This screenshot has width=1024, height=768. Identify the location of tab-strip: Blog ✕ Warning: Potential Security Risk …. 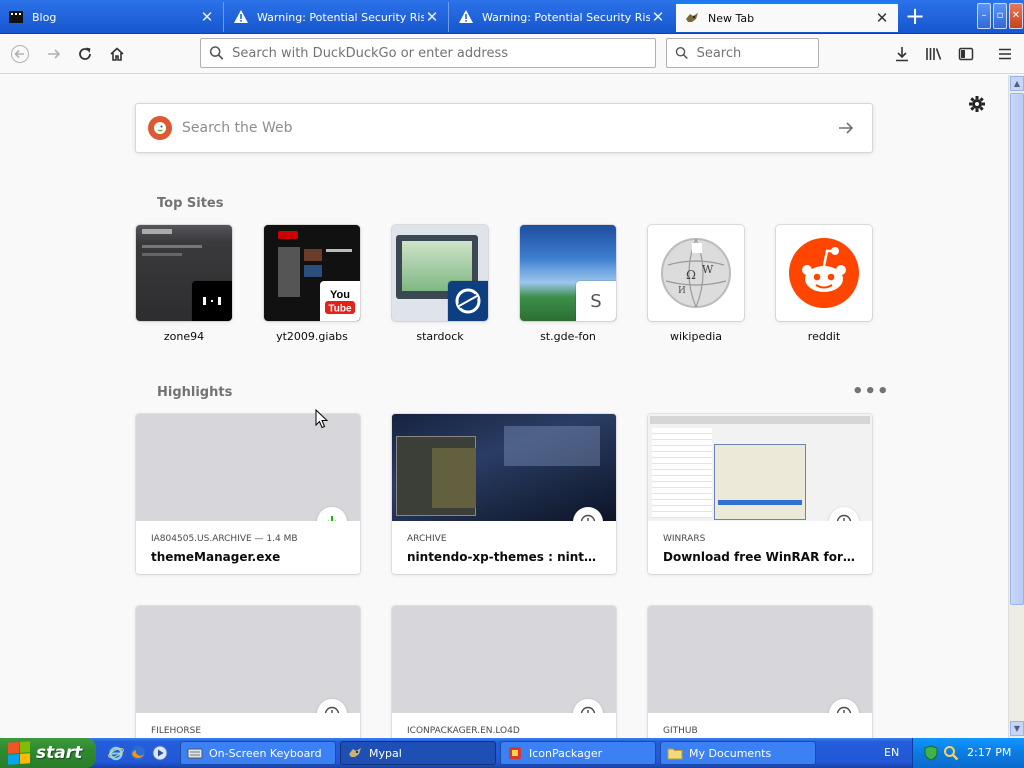
(512, 17).